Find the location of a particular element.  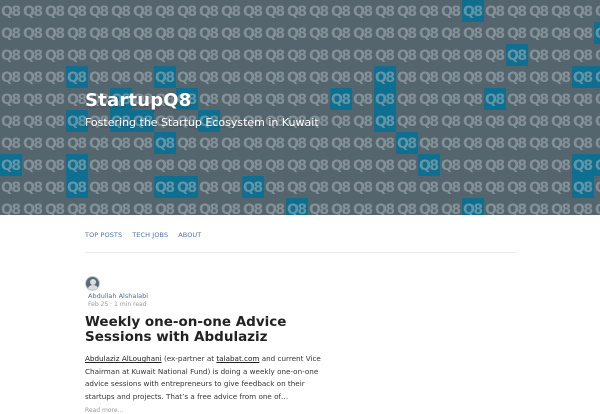

excerpt-link-talabat: talabat.com is located at coordinates (237, 358).